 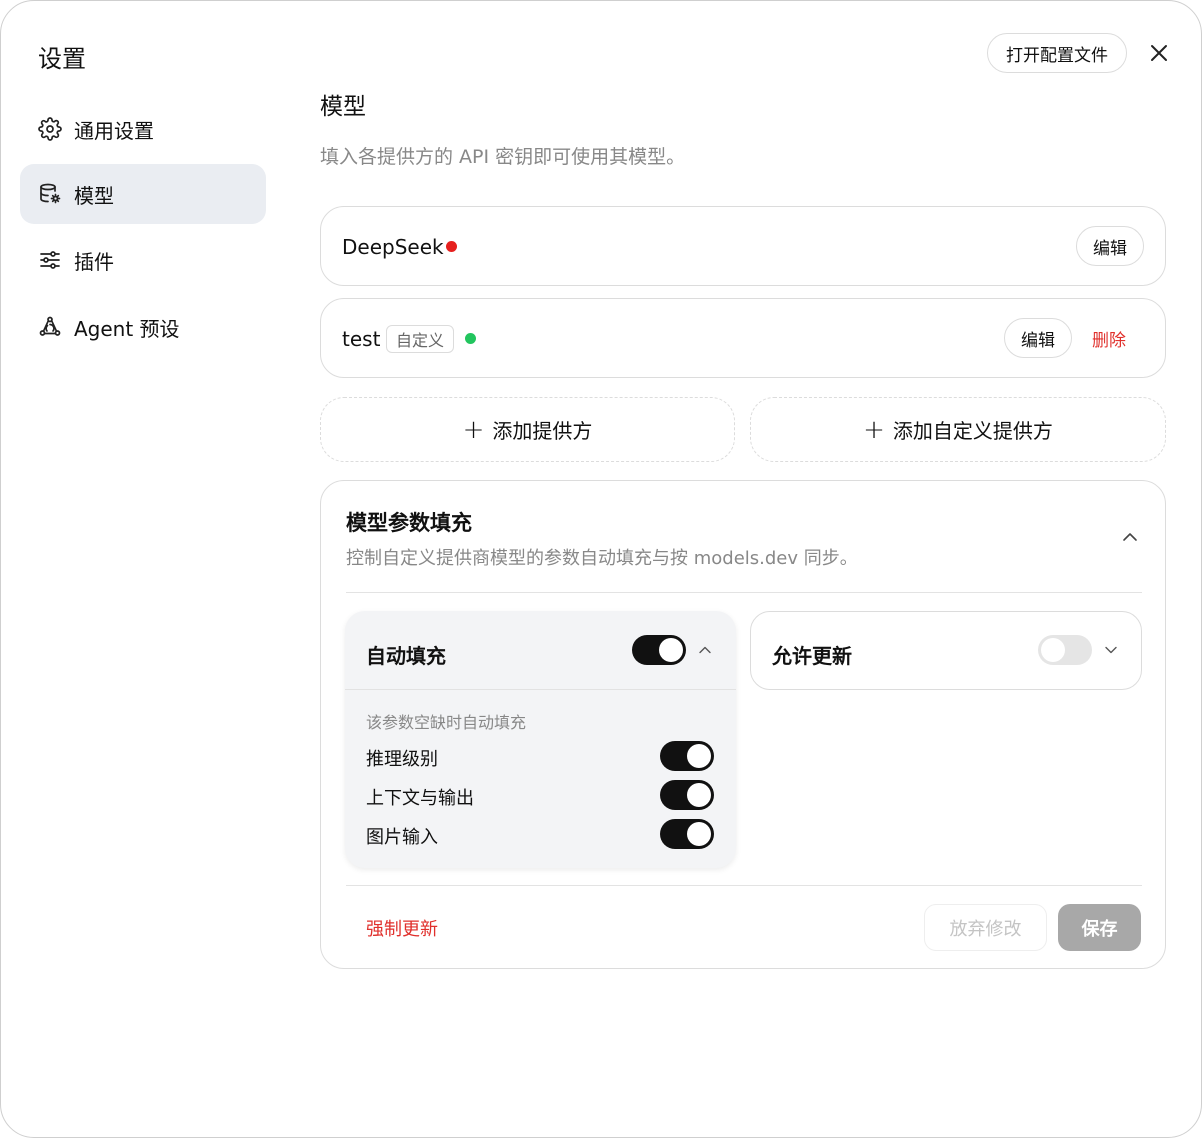 What do you see at coordinates (446, 722) in the screenshot?
I see `auto-fill-hint: 该参数空缺时自动填充` at bounding box center [446, 722].